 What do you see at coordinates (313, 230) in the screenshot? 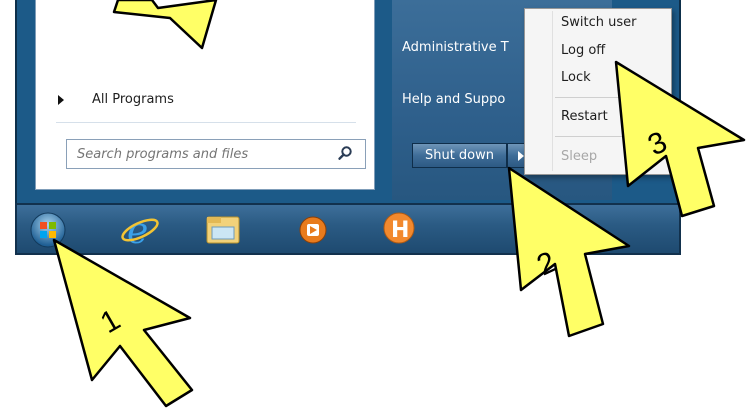
I see `media-player-icon` at bounding box center [313, 230].